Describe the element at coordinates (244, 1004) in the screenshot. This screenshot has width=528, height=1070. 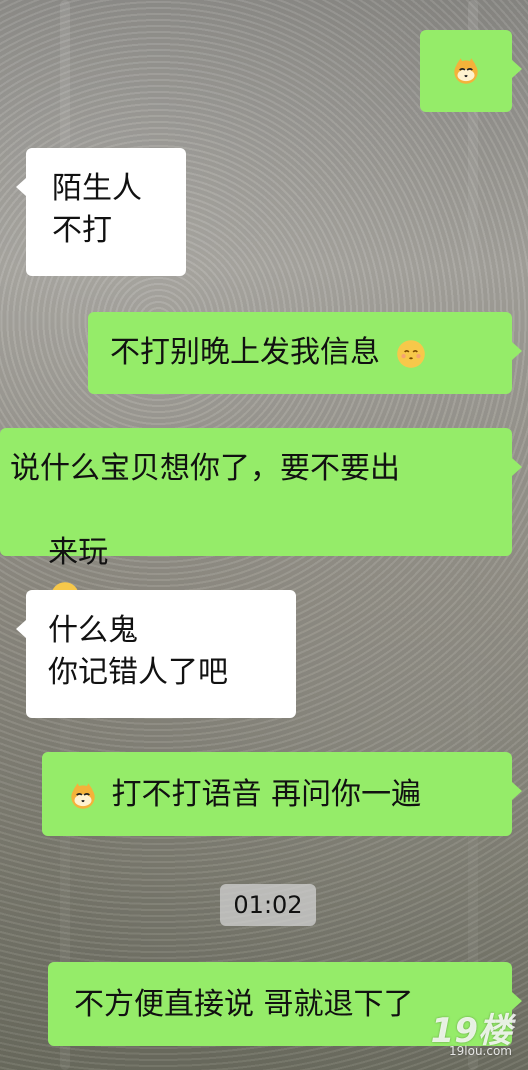
I see `message-7-text: 不方便直接说 哥就退下了` at that location.